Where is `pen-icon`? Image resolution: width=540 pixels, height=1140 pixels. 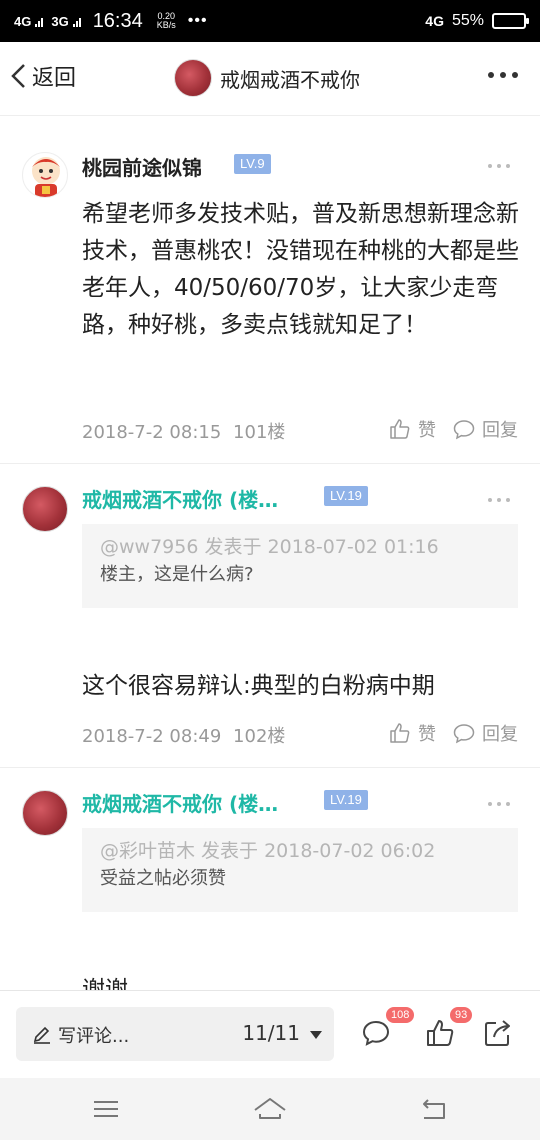
pen-icon is located at coordinates (41, 1035).